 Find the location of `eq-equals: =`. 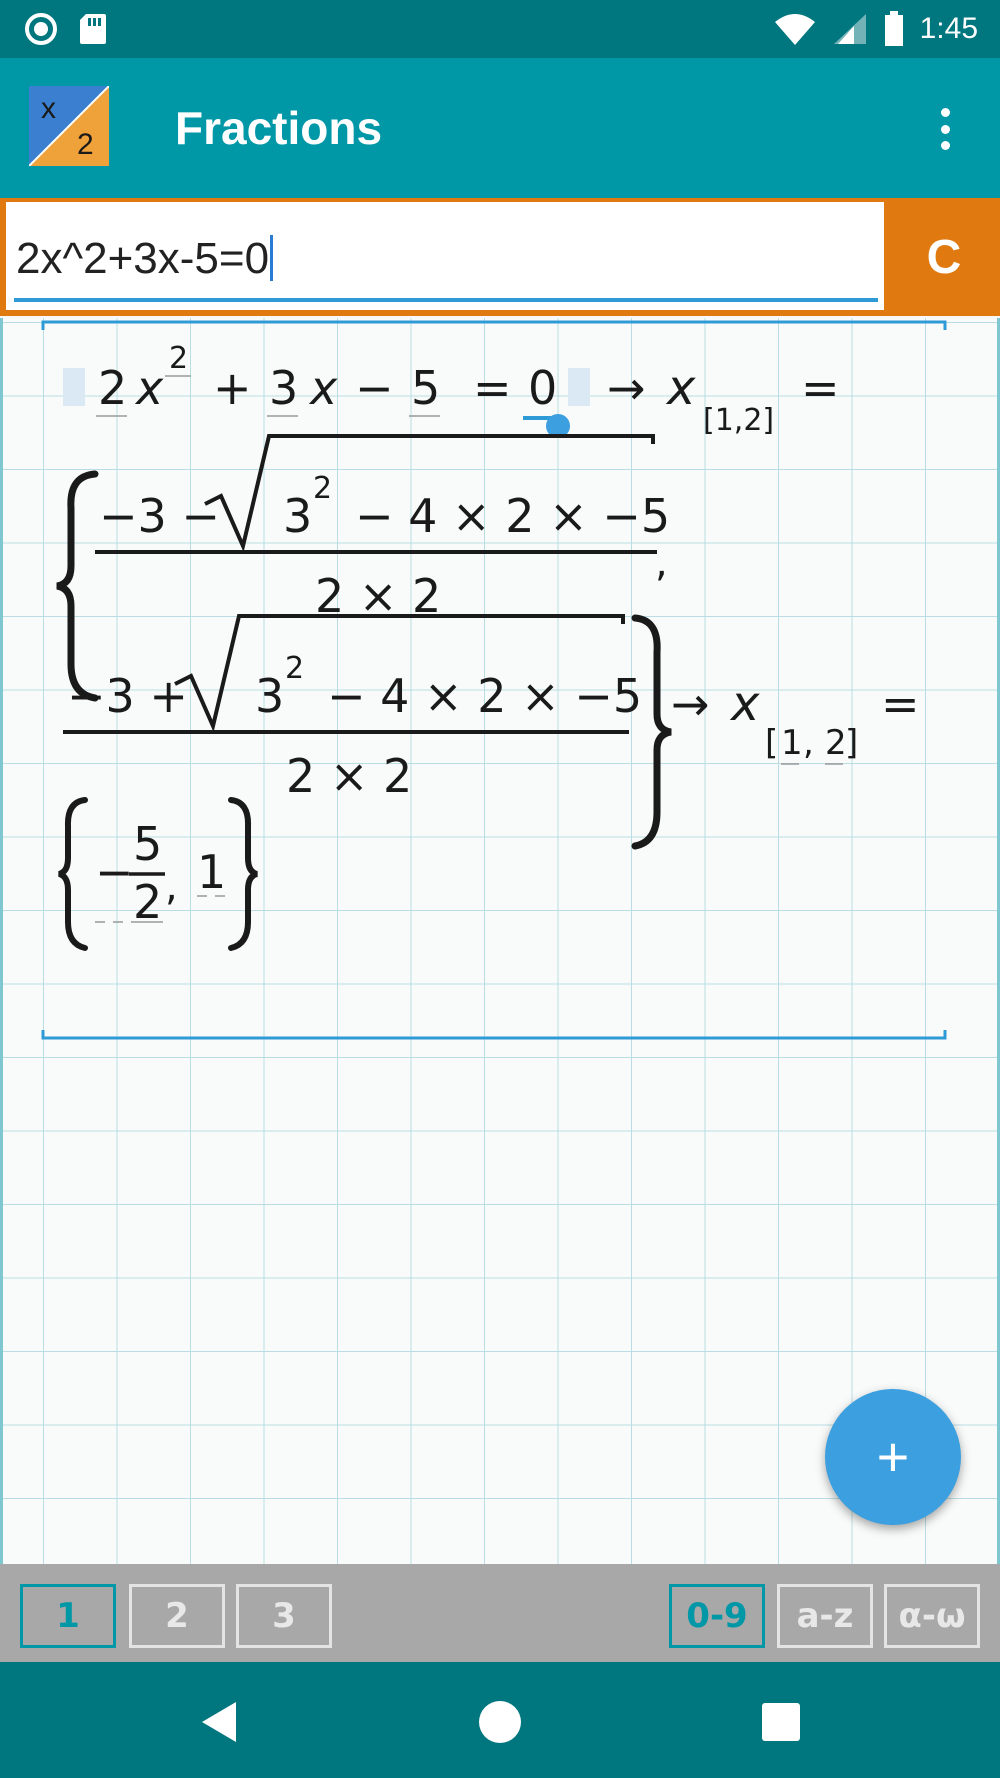

eq-equals: = is located at coordinates (492, 388).